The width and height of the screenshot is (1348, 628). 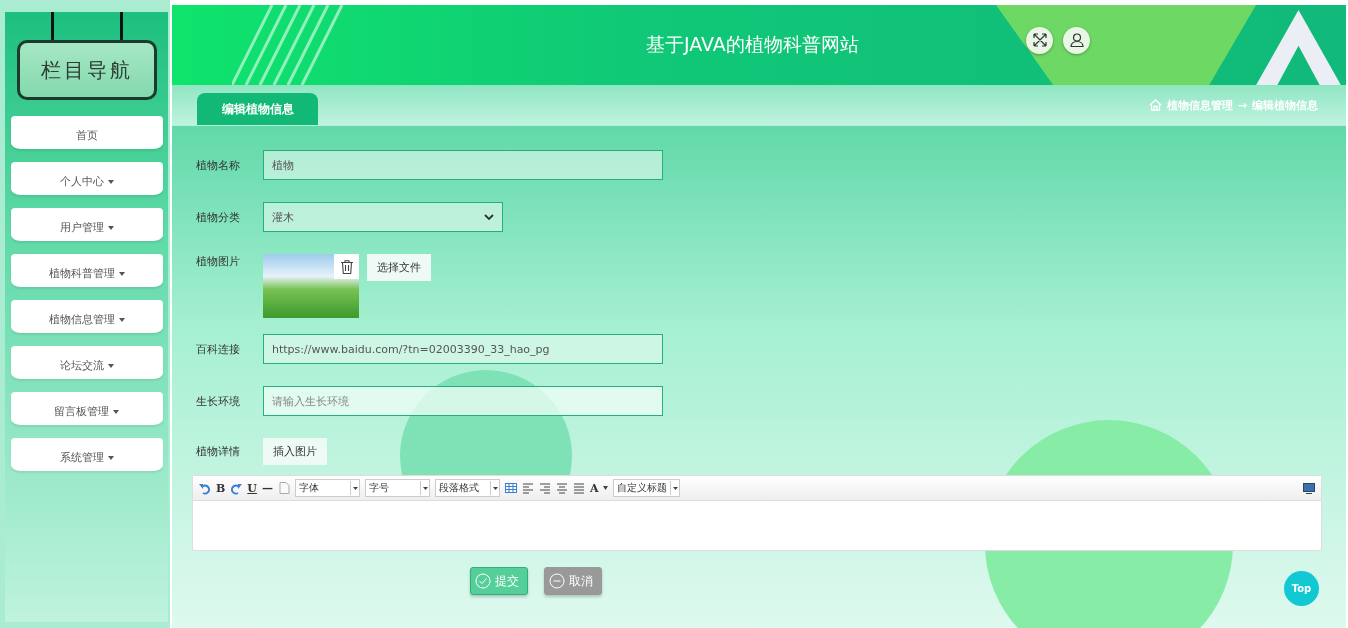 What do you see at coordinates (757, 513) in the screenshot?
I see `rich-text-editor: B U — 字体 字号 段落格式 A 自定义标题` at bounding box center [757, 513].